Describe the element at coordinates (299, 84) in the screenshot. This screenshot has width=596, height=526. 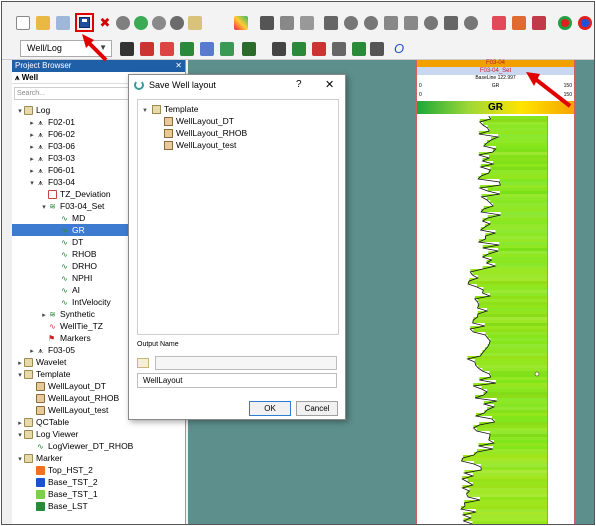
I see `help-icon: ?` at that location.